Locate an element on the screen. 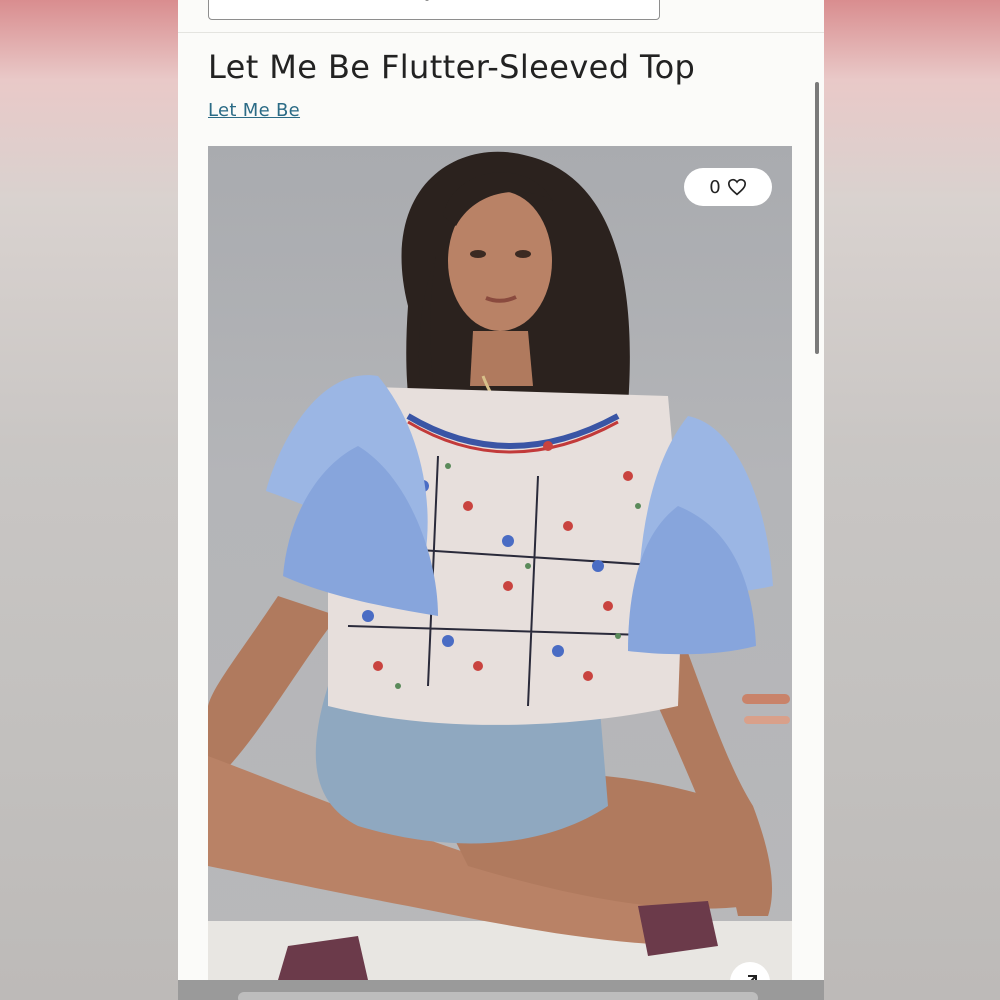  brand-link: Let Me Be is located at coordinates (254, 110).